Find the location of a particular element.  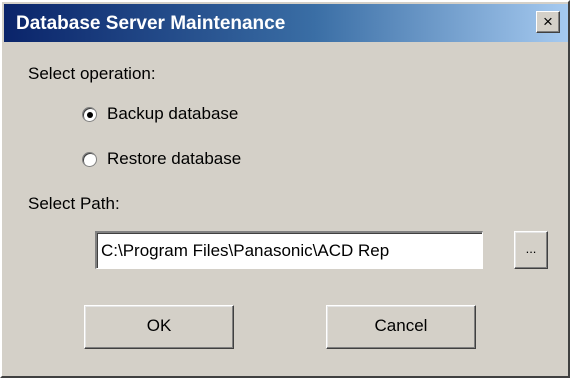

backup-database-option: Backup database is located at coordinates (160, 114).